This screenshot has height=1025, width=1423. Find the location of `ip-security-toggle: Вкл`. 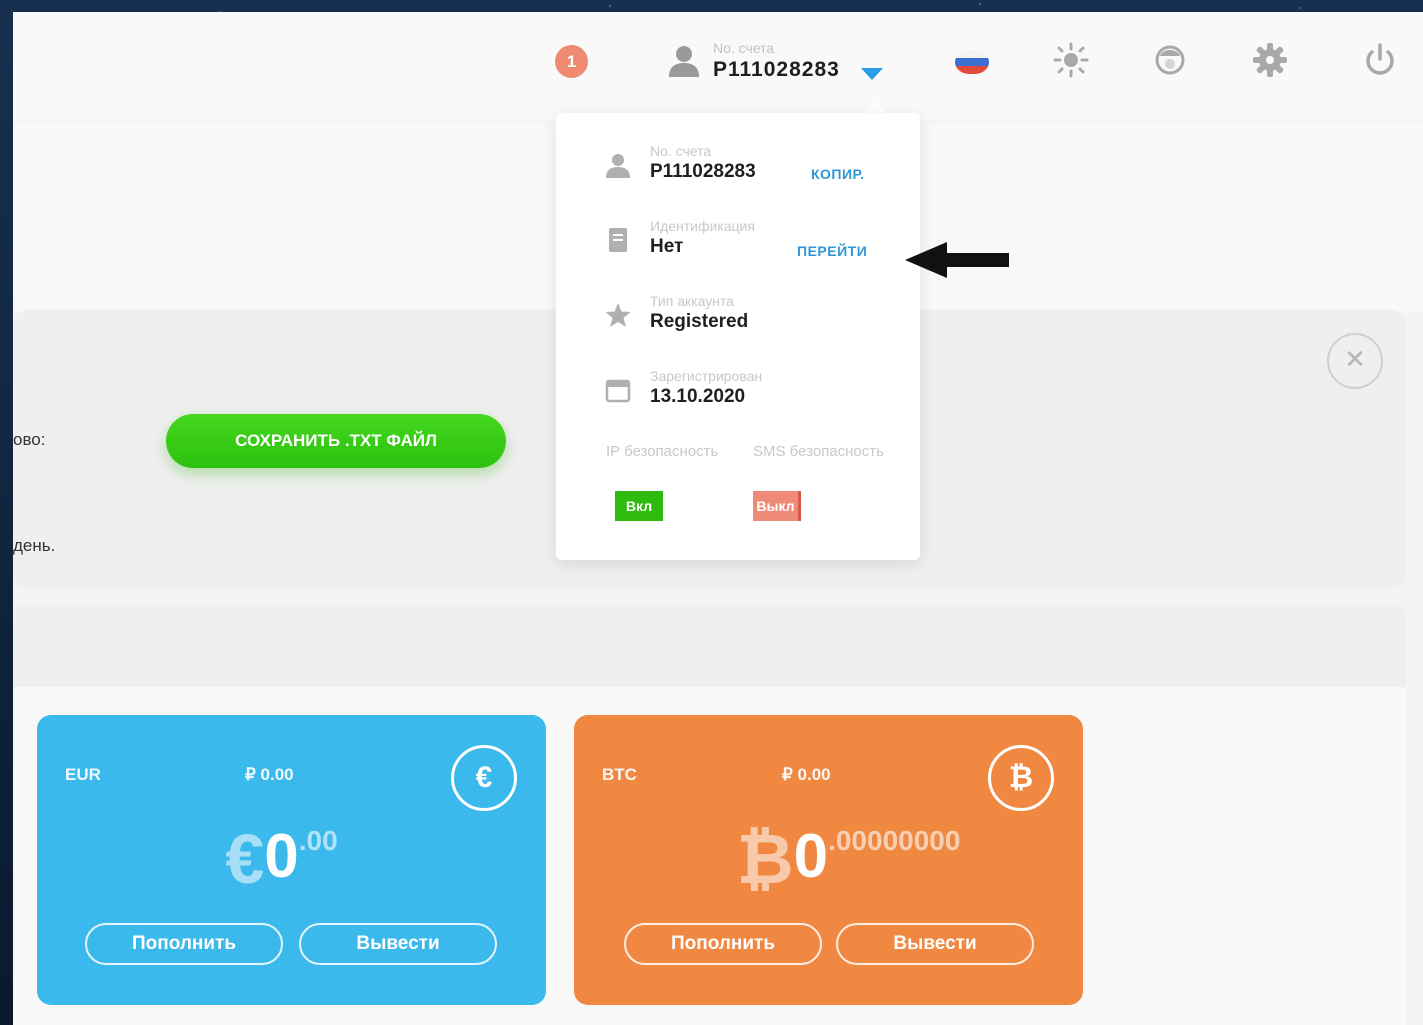

ip-security-toggle: Вкл is located at coordinates (639, 506).